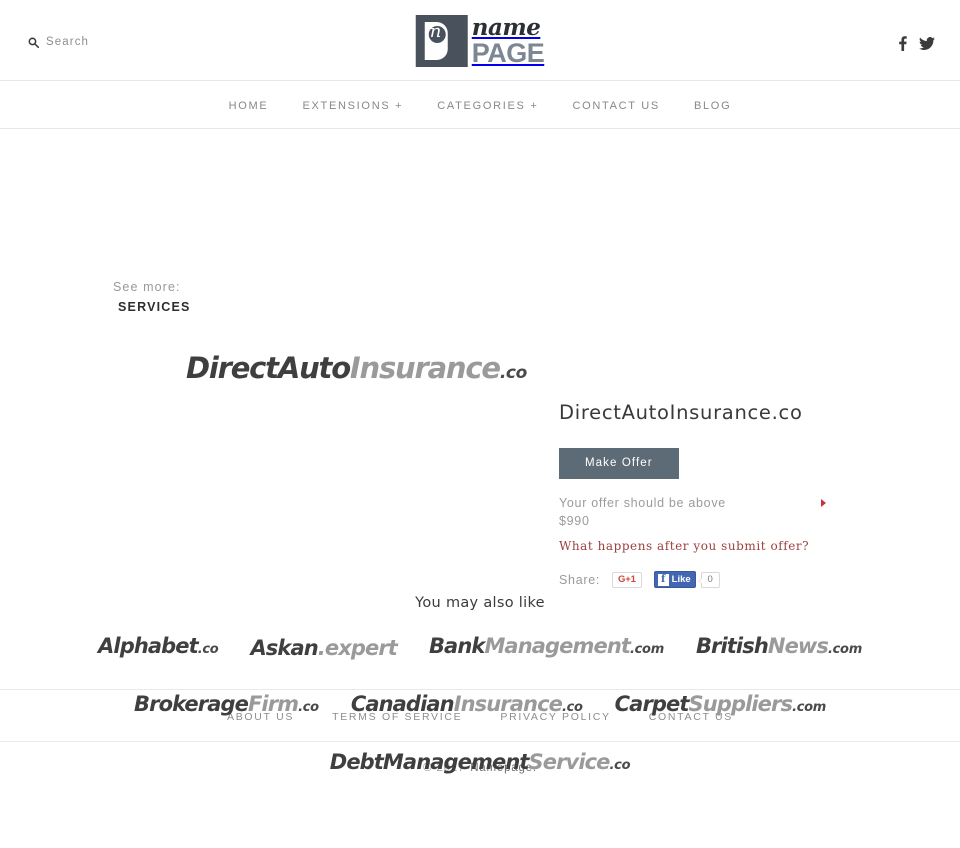 This screenshot has width=960, height=848. What do you see at coordinates (284, 648) in the screenshot?
I see `wordmark-part: Askan` at bounding box center [284, 648].